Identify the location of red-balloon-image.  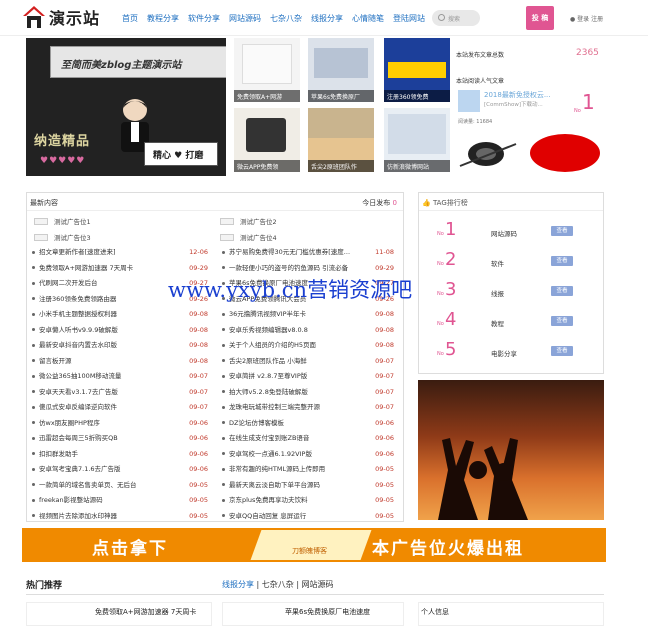
(565, 153).